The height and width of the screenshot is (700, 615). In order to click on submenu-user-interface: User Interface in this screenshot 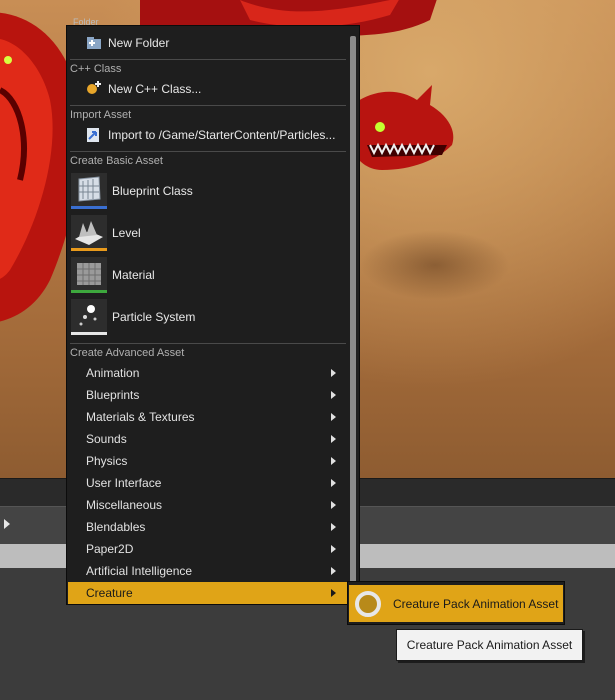, I will do `click(209, 483)`.